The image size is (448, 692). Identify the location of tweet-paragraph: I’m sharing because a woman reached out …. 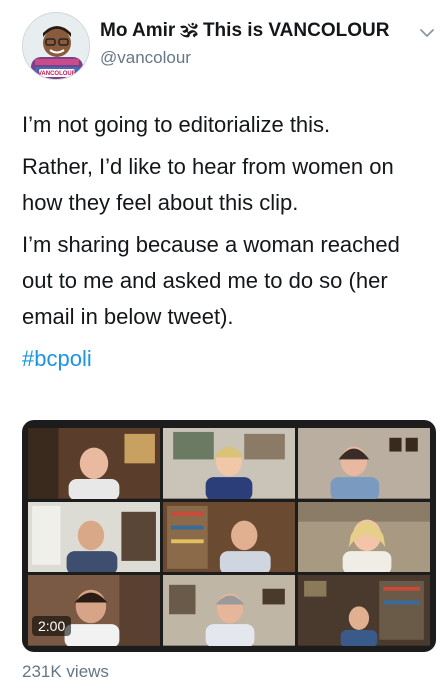
(211, 280).